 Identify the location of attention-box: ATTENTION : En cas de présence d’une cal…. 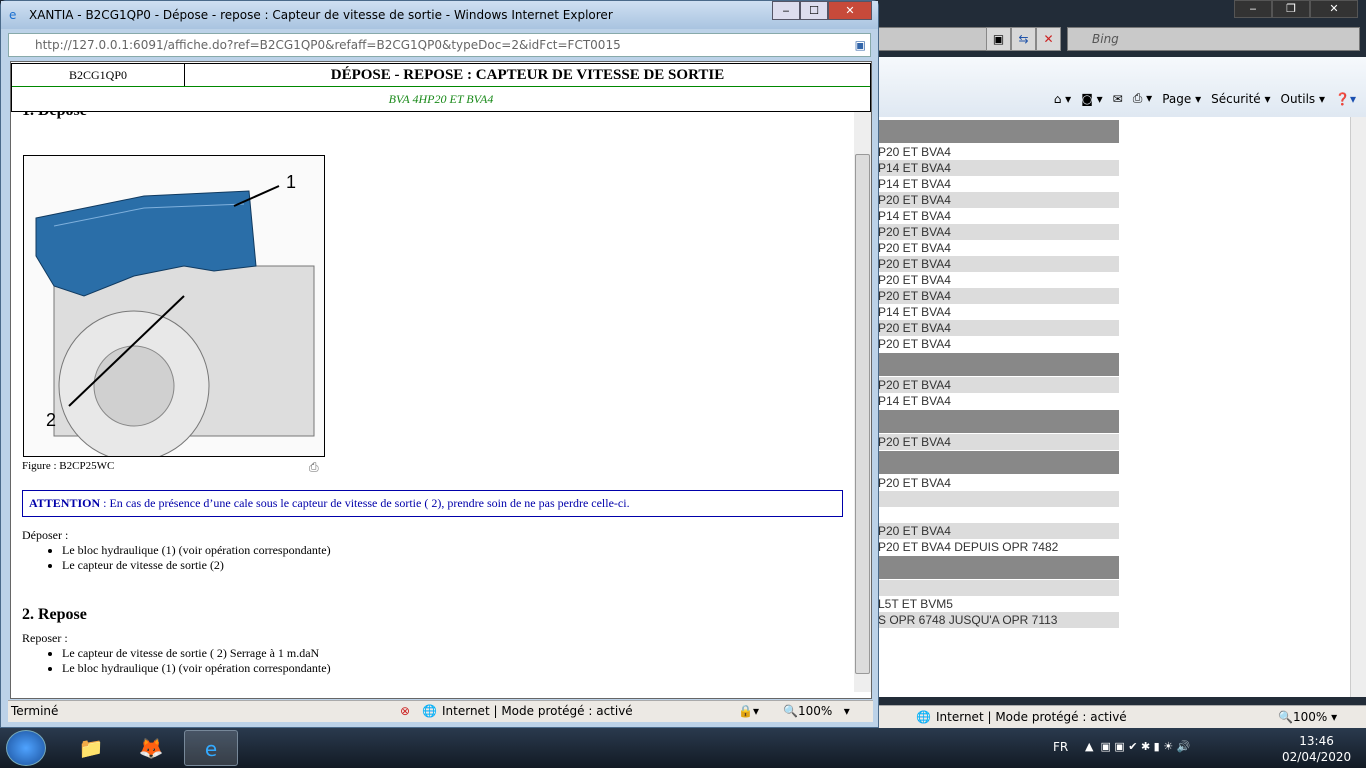
(432, 503).